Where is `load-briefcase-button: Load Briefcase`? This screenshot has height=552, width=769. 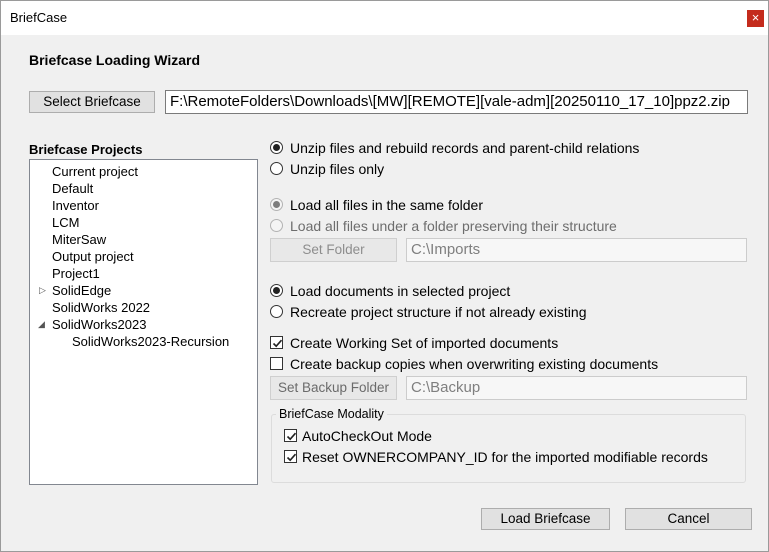 load-briefcase-button: Load Briefcase is located at coordinates (545, 519).